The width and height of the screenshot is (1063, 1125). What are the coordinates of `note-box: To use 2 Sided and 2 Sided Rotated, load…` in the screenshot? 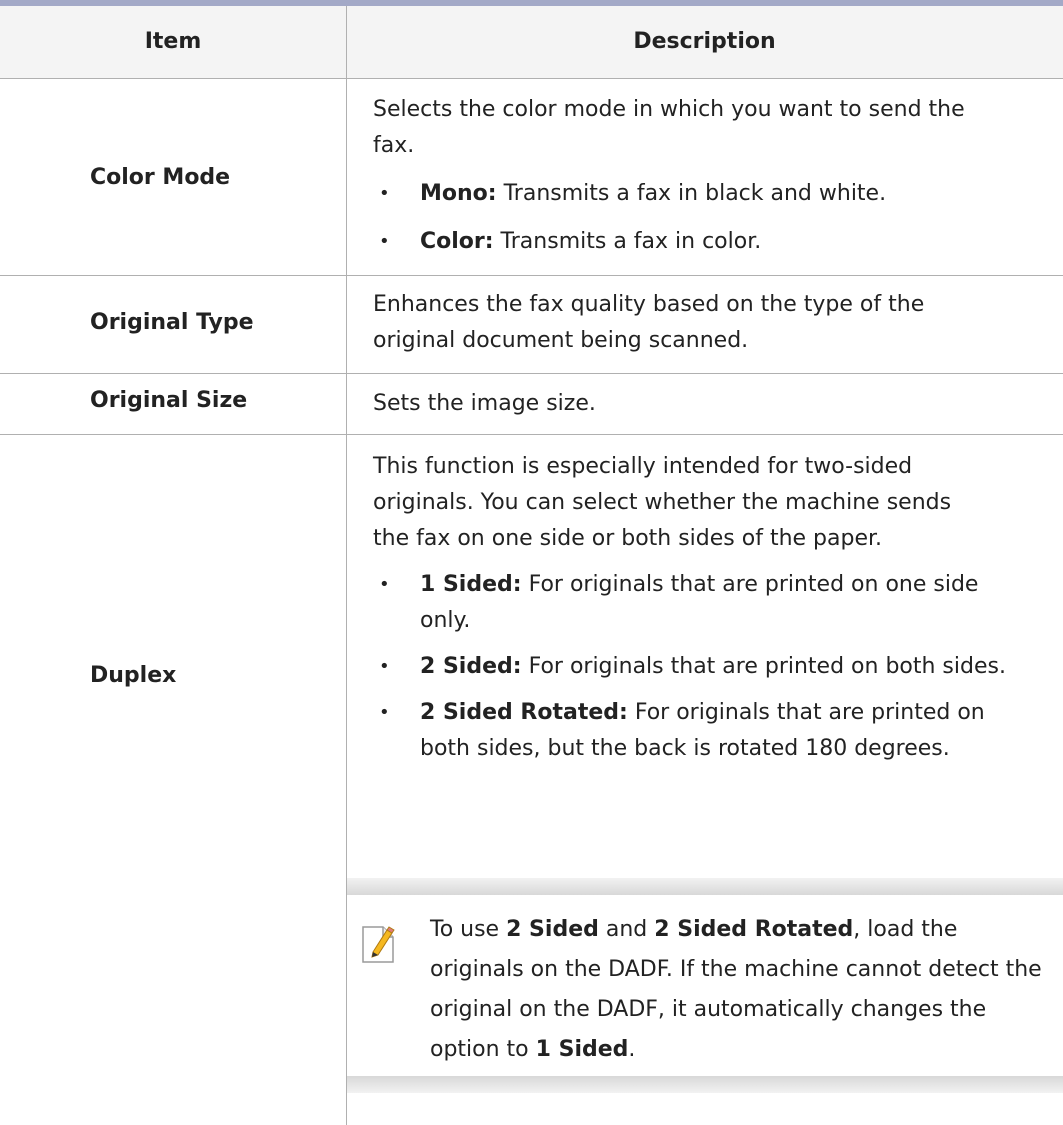 It's located at (705, 985).